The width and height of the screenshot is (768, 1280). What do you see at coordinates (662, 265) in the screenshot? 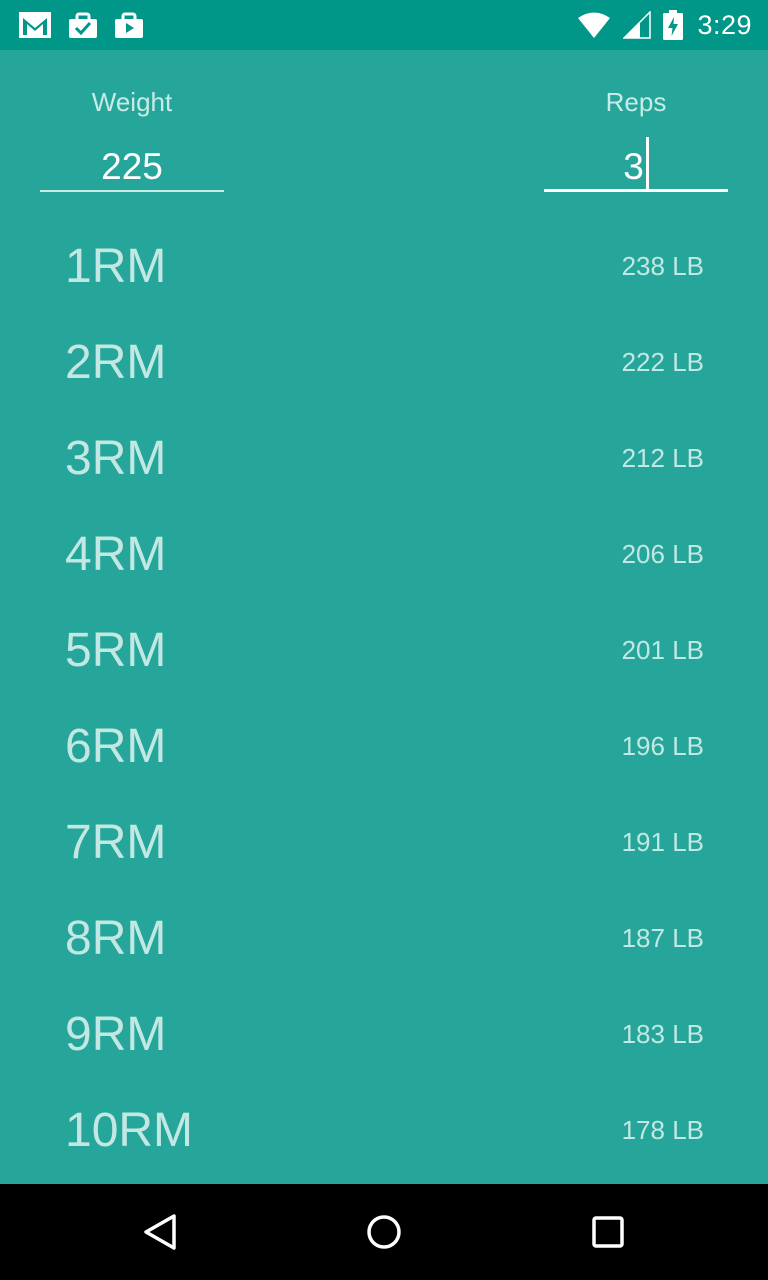
I see `rep-max-value: 238 LB` at bounding box center [662, 265].